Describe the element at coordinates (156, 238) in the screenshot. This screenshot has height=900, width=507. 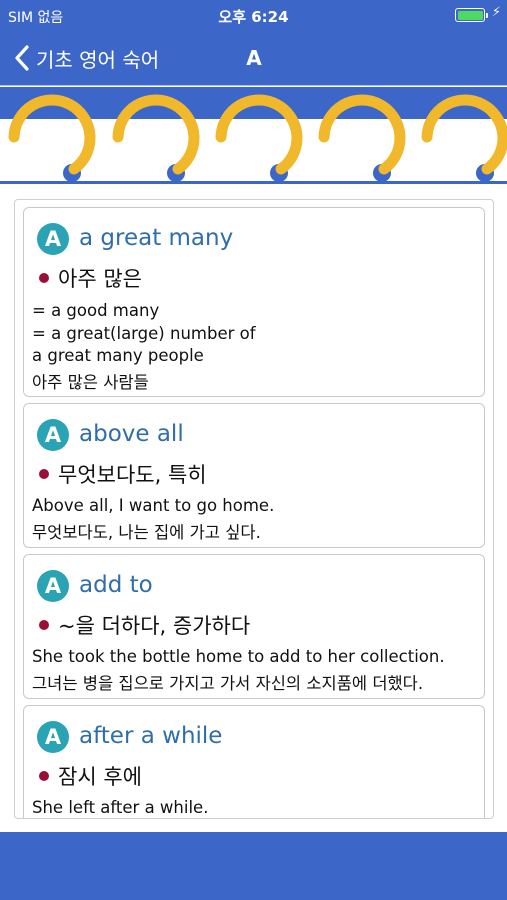
I see `idiom-title: a great many` at that location.